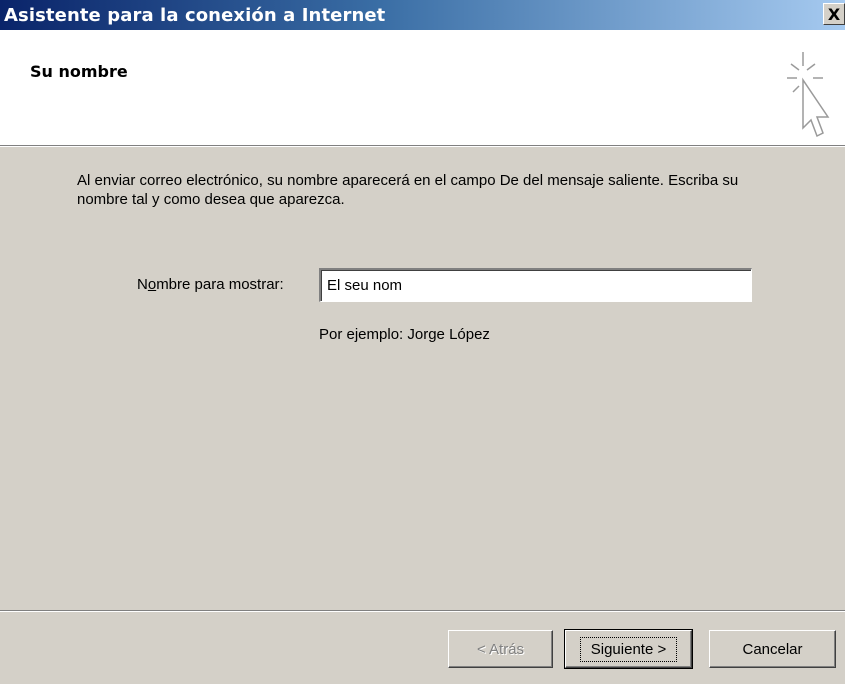 Image resolution: width=845 pixels, height=684 pixels. I want to click on next-button-label: Siguiente >, so click(628, 649).